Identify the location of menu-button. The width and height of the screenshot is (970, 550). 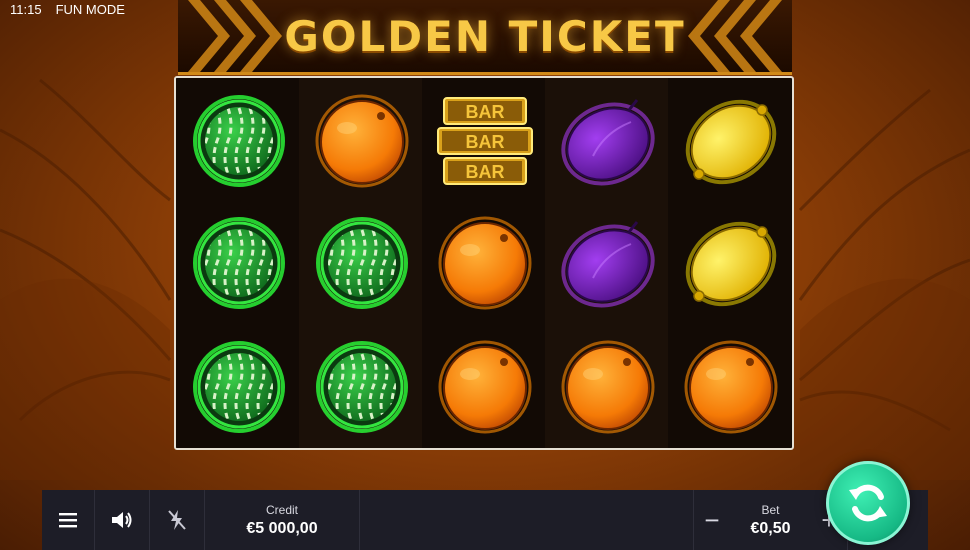
(68, 520).